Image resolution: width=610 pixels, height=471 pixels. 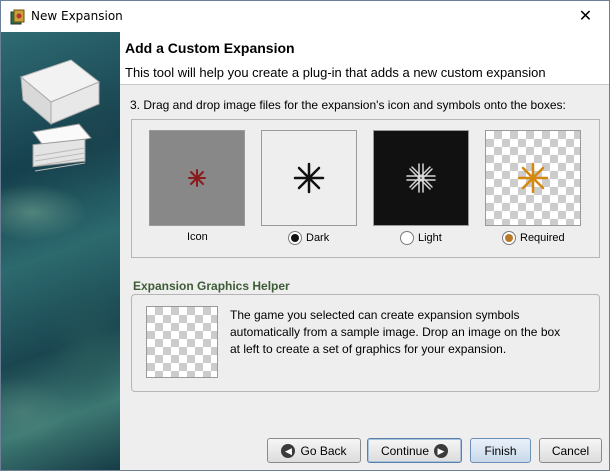 I want to click on icon-caption: Icon, so click(x=197, y=237).